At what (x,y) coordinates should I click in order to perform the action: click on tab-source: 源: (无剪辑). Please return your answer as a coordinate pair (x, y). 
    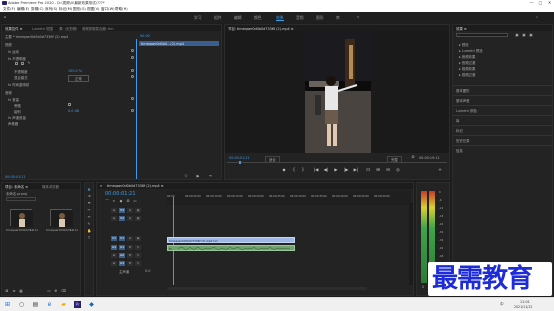
    Looking at the image, I should click on (68, 28).